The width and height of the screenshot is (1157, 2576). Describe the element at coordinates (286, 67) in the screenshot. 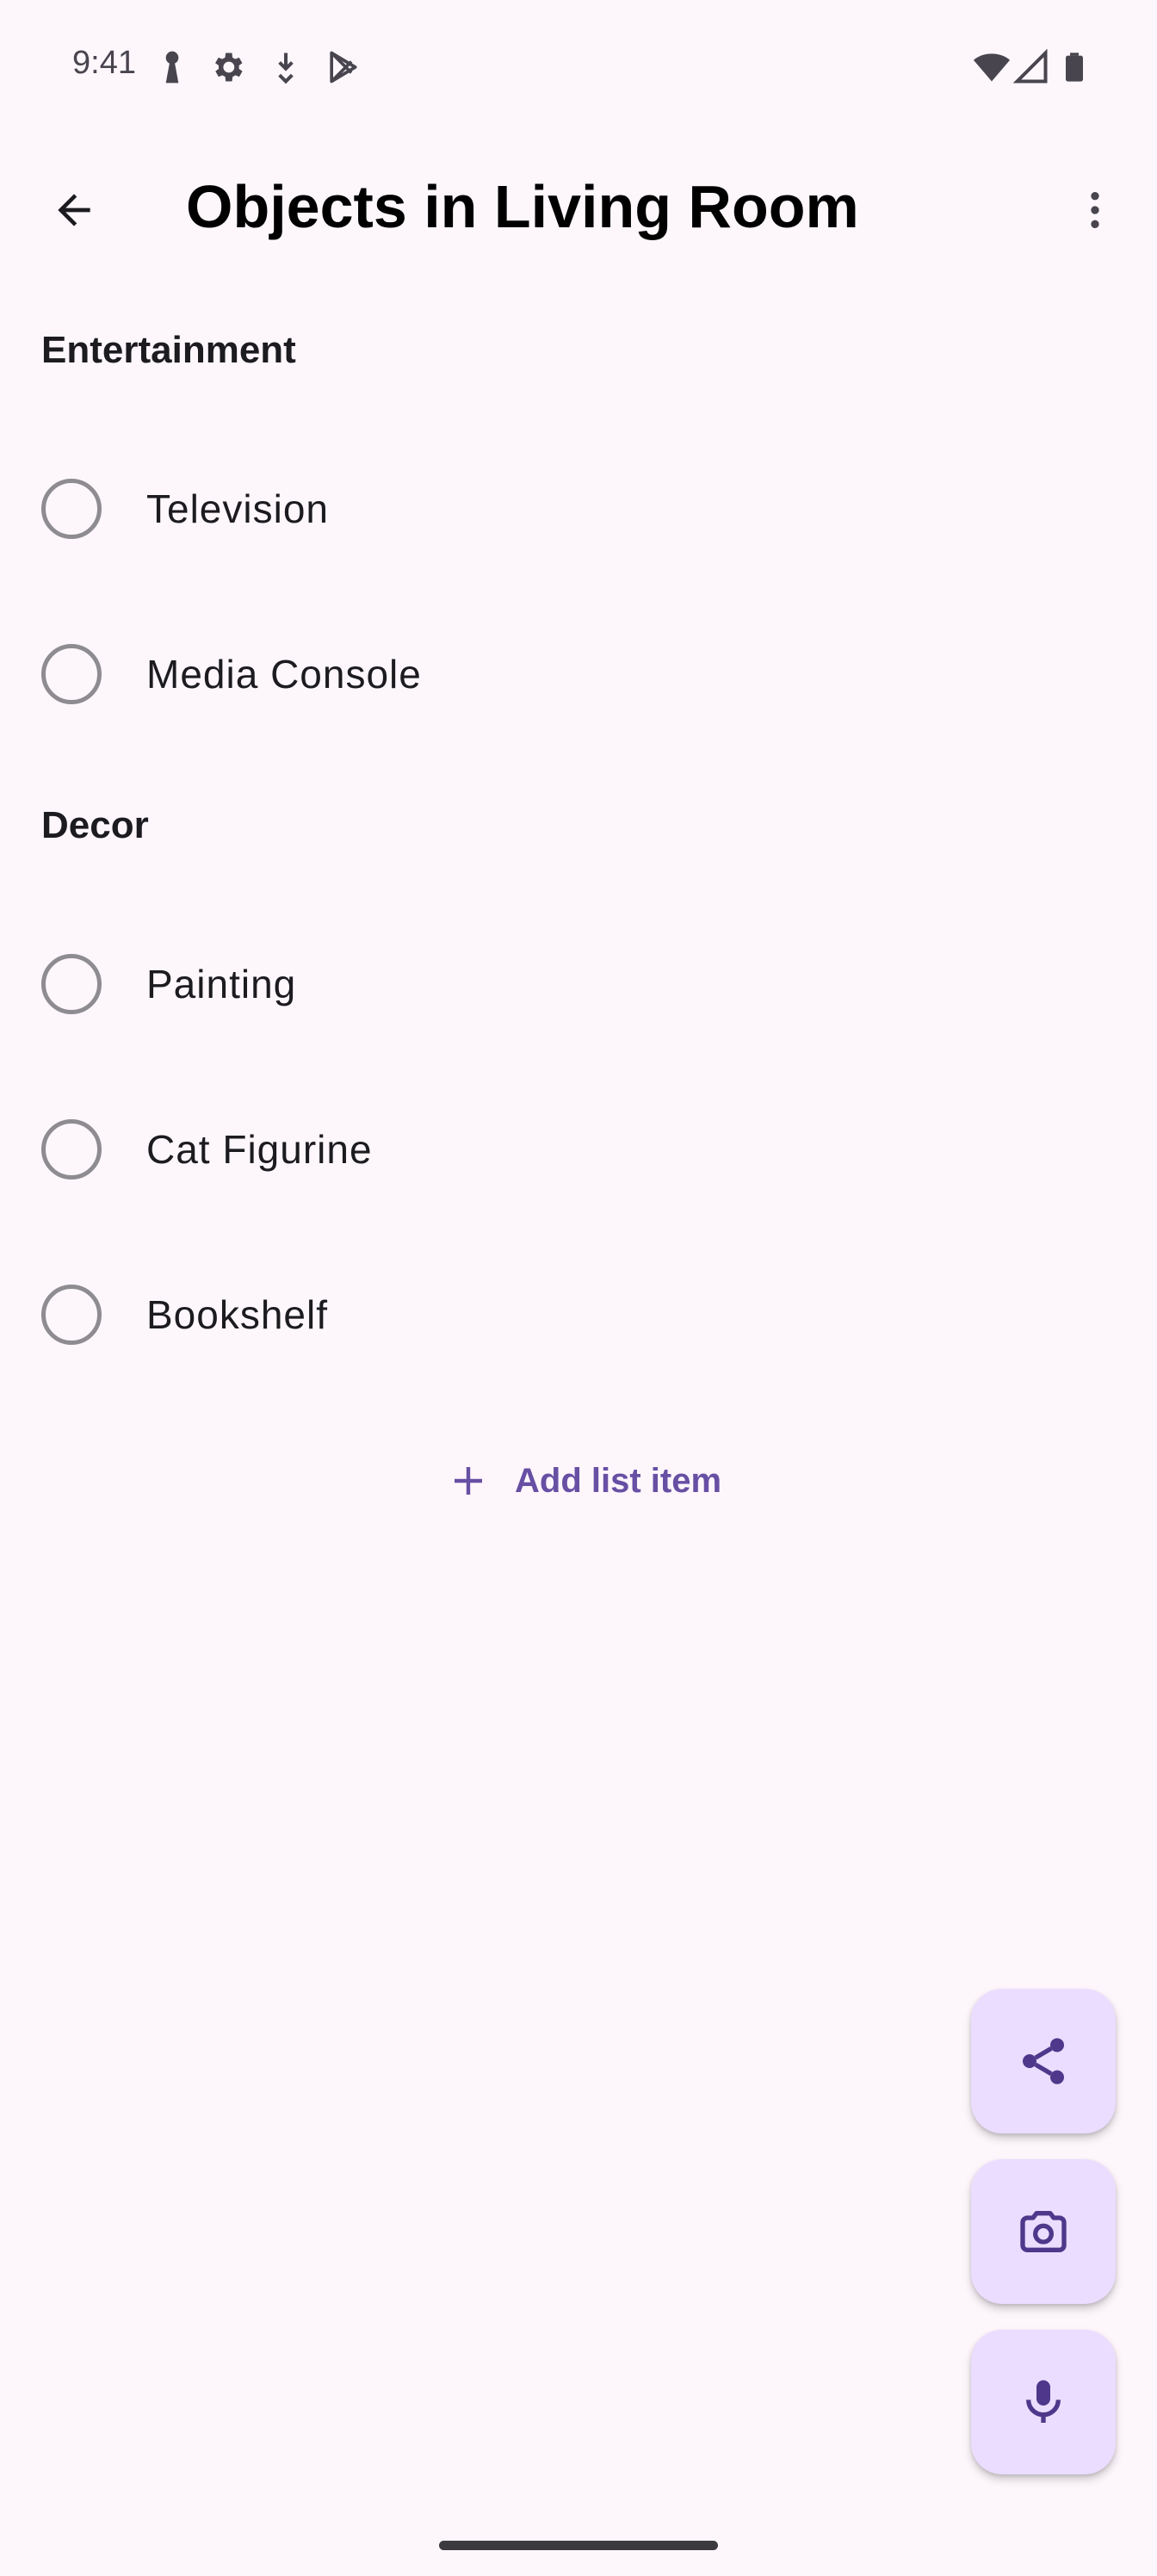

I see `download-icon` at that location.